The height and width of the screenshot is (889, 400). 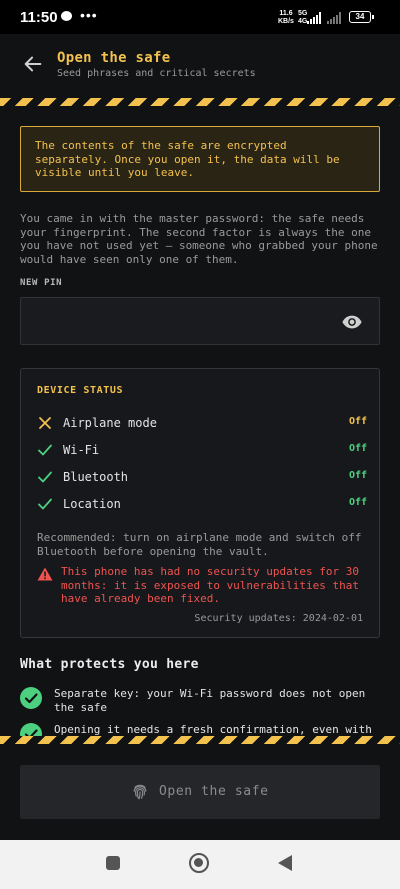 I want to click on footer: Open the safe, so click(x=200, y=792).